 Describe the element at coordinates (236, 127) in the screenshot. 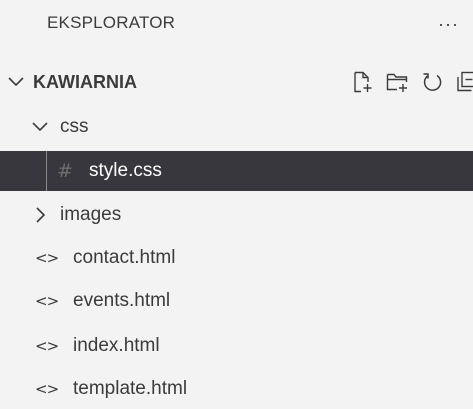

I see `tree-folder-css: css` at that location.